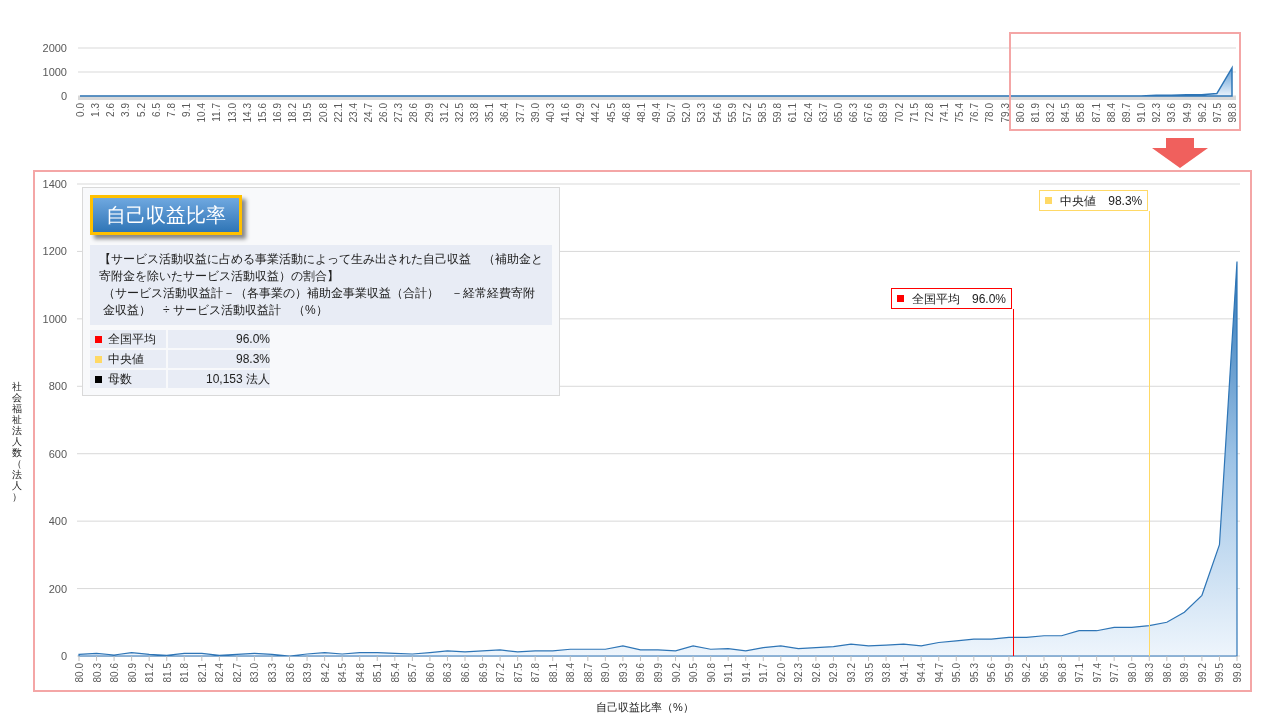  Describe the element at coordinates (115, 673) in the screenshot. I see `axis-tick-label: 80.6` at that location.